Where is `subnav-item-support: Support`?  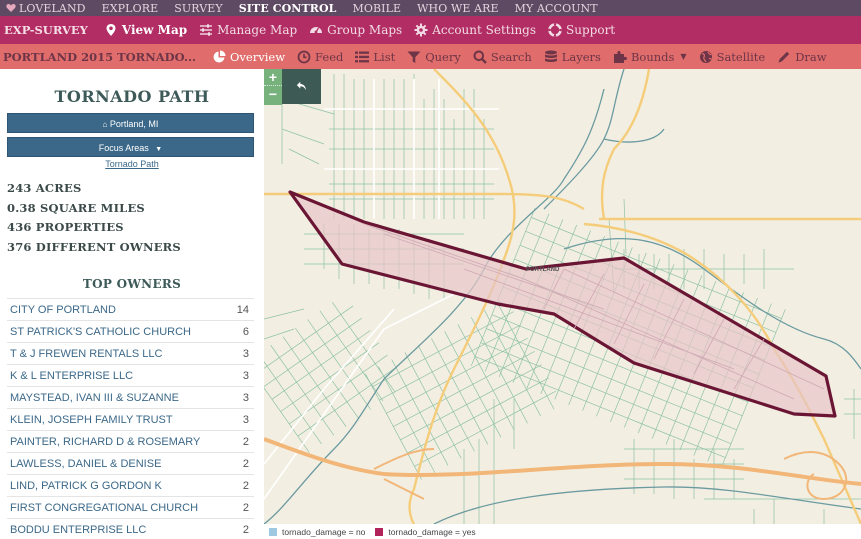
subnav-item-support: Support is located at coordinates (581, 30).